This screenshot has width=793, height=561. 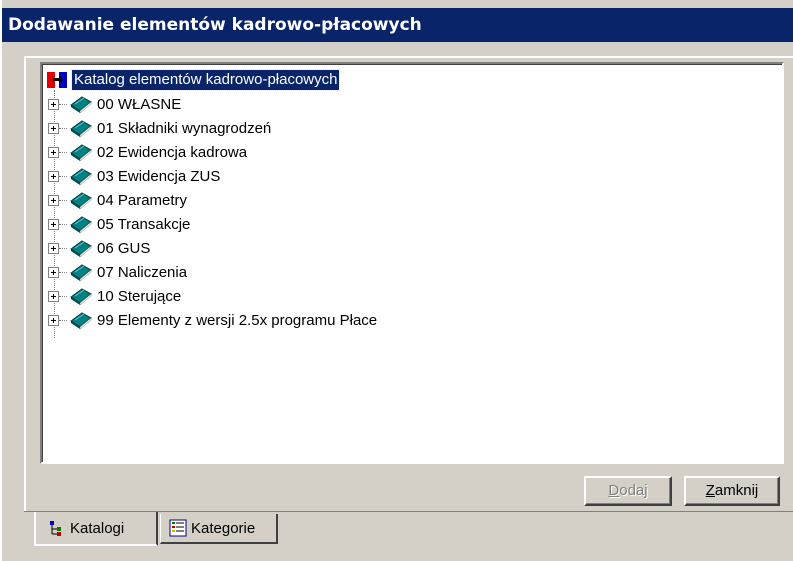 I want to click on list-icon, so click(x=178, y=528).